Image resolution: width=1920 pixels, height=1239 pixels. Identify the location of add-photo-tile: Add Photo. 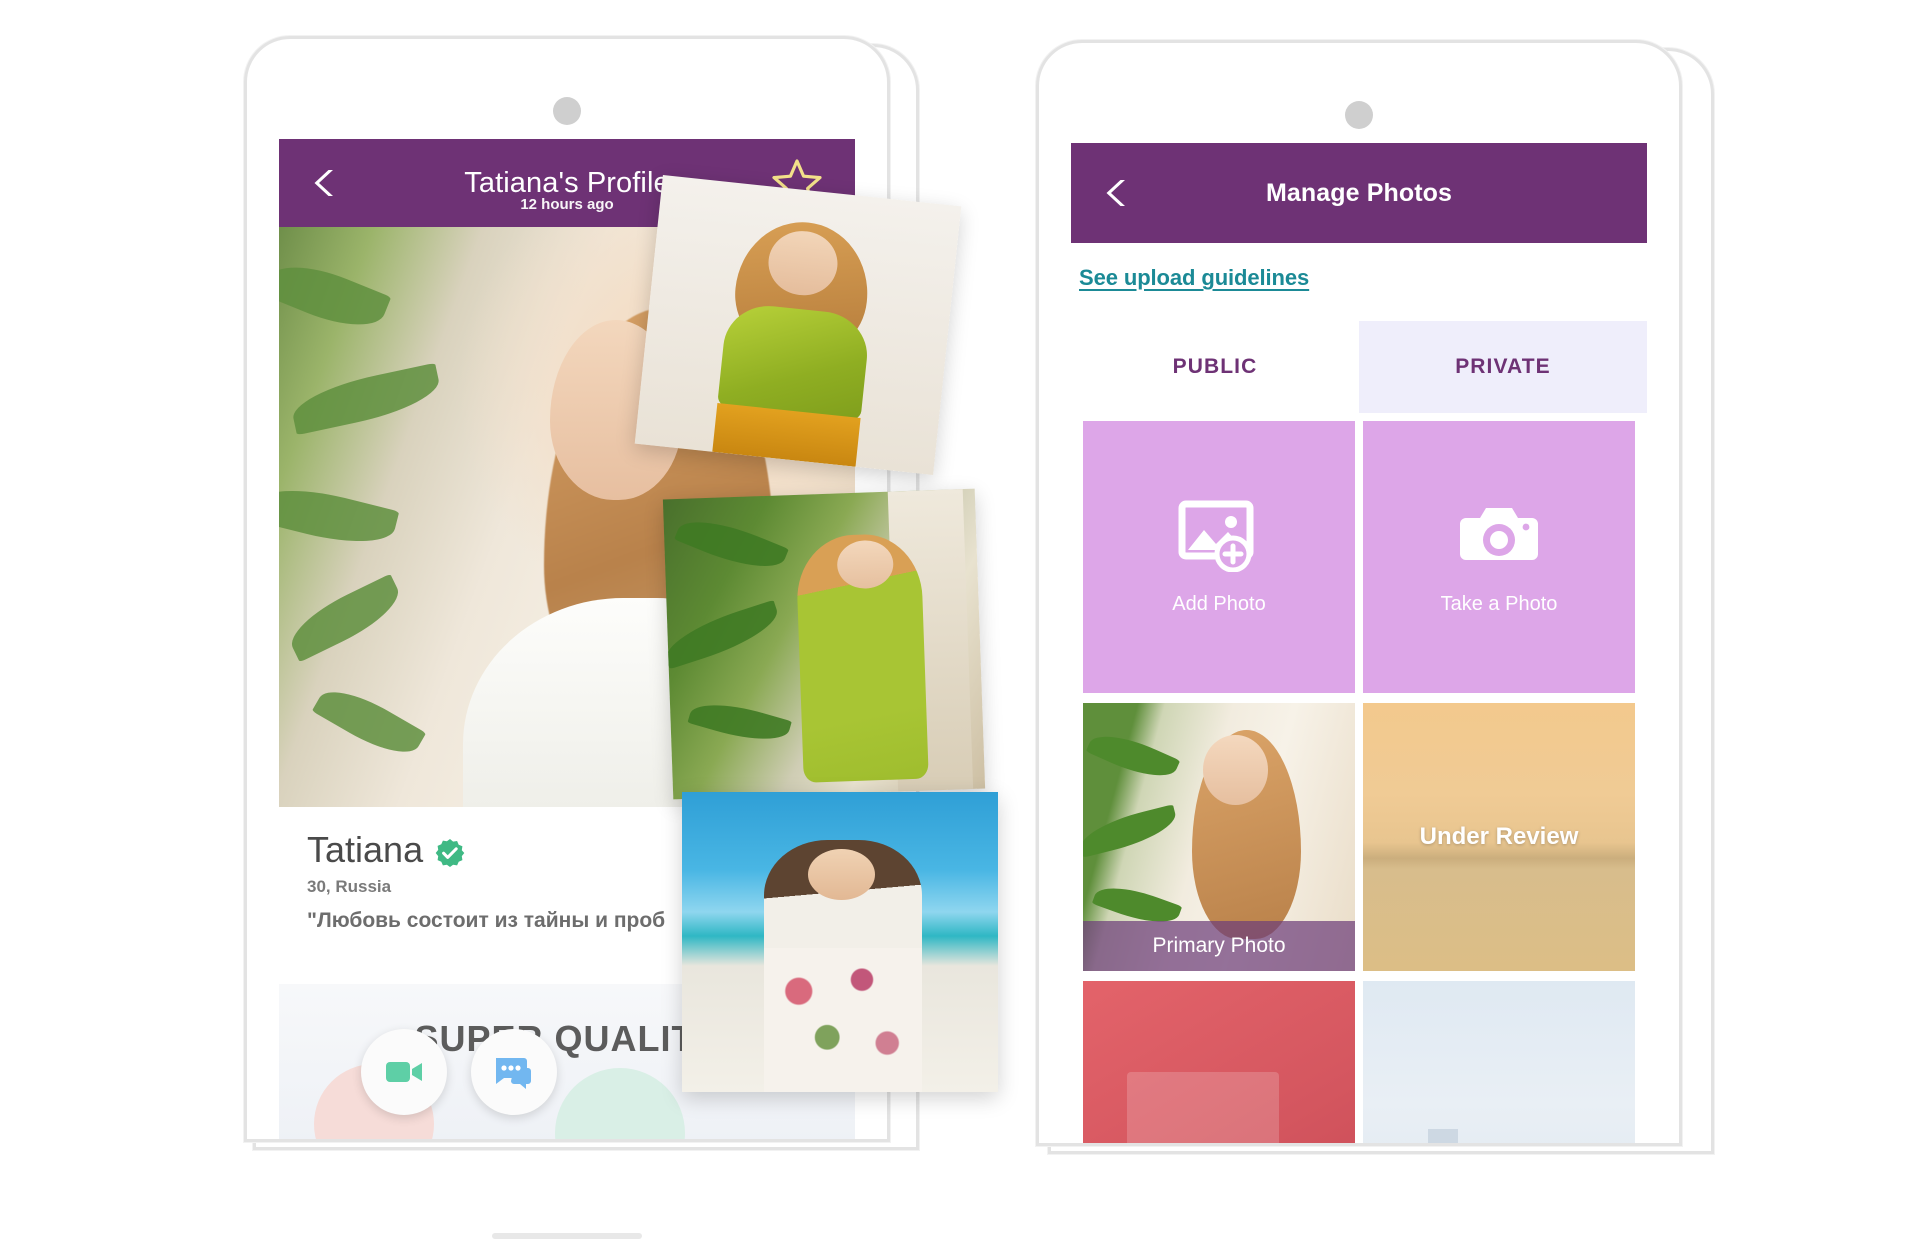
(1219, 557).